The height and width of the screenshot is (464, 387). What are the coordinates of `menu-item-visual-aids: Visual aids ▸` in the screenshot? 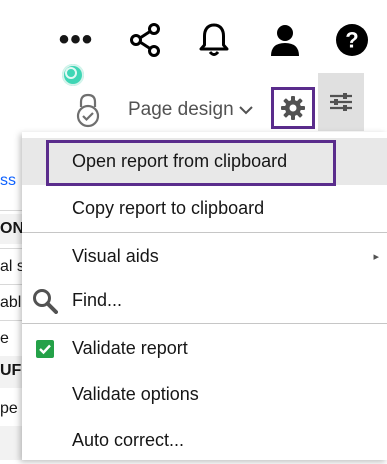 It's located at (204, 256).